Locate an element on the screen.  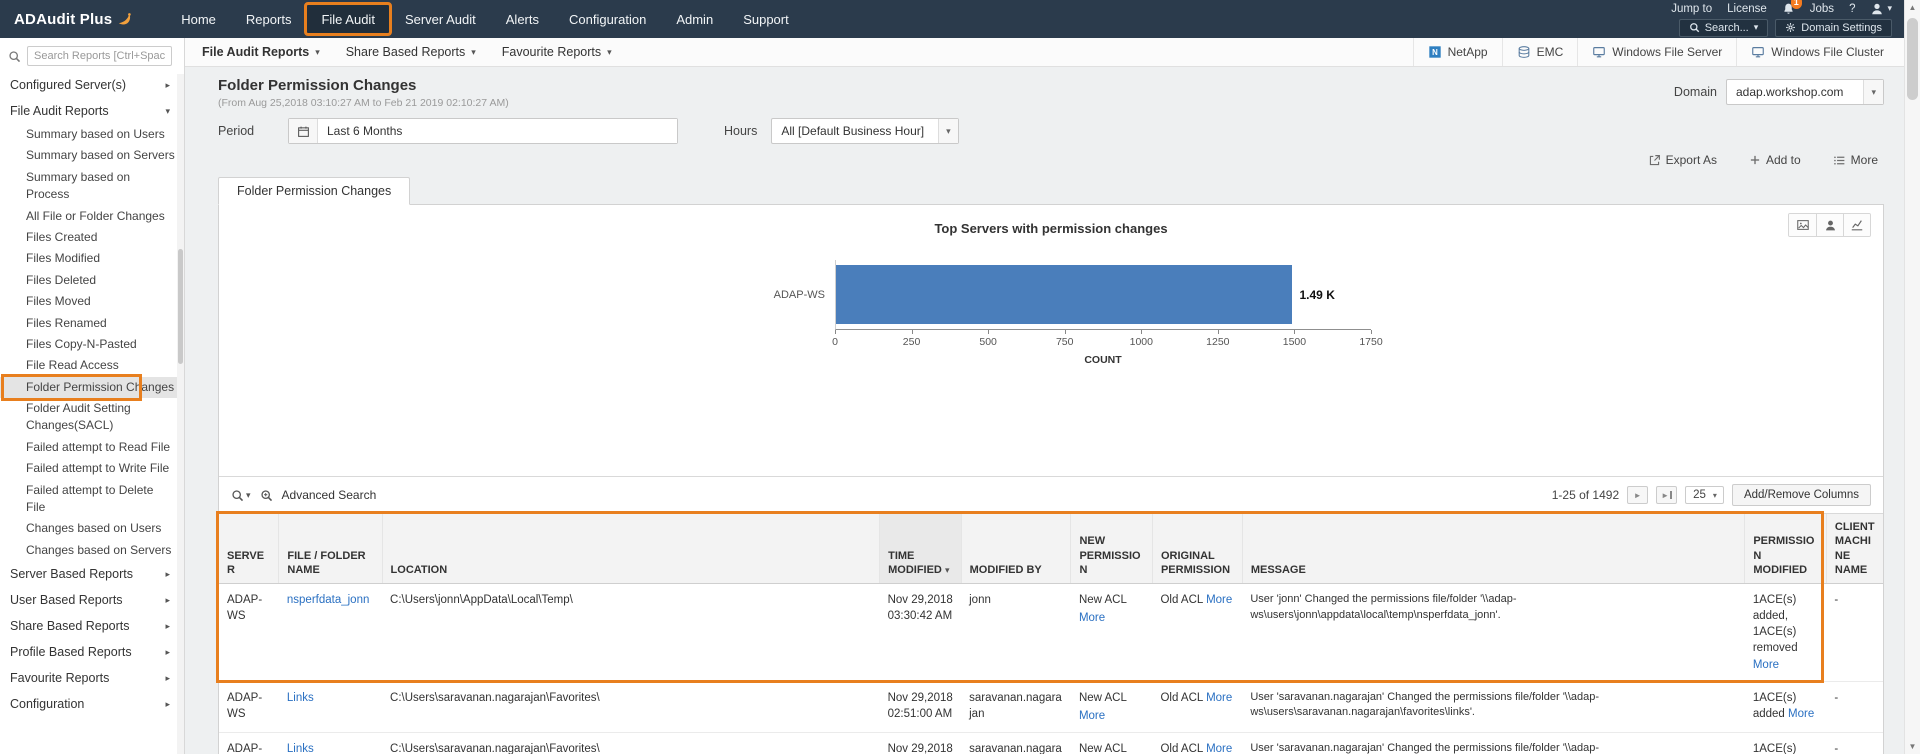
nav-item-file-audit: File Audit is located at coordinates (348, 19).